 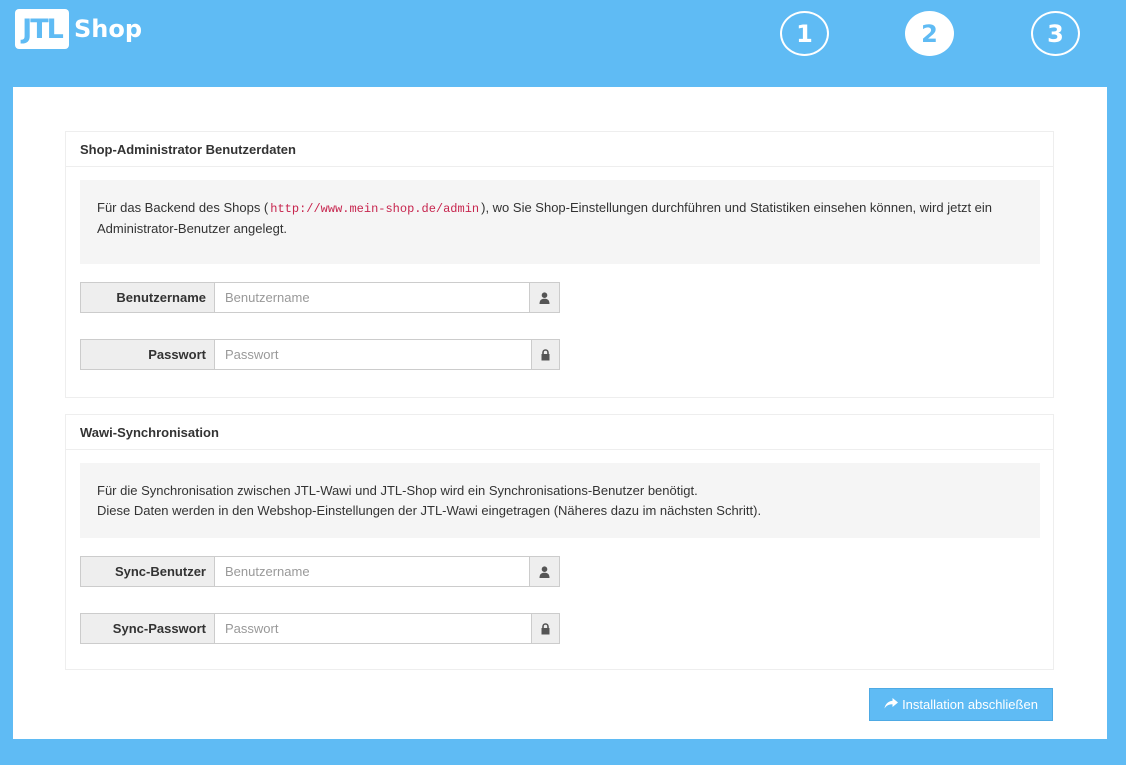 I want to click on sync-user-input-group: Sync-Benutzer, so click(x=320, y=571).